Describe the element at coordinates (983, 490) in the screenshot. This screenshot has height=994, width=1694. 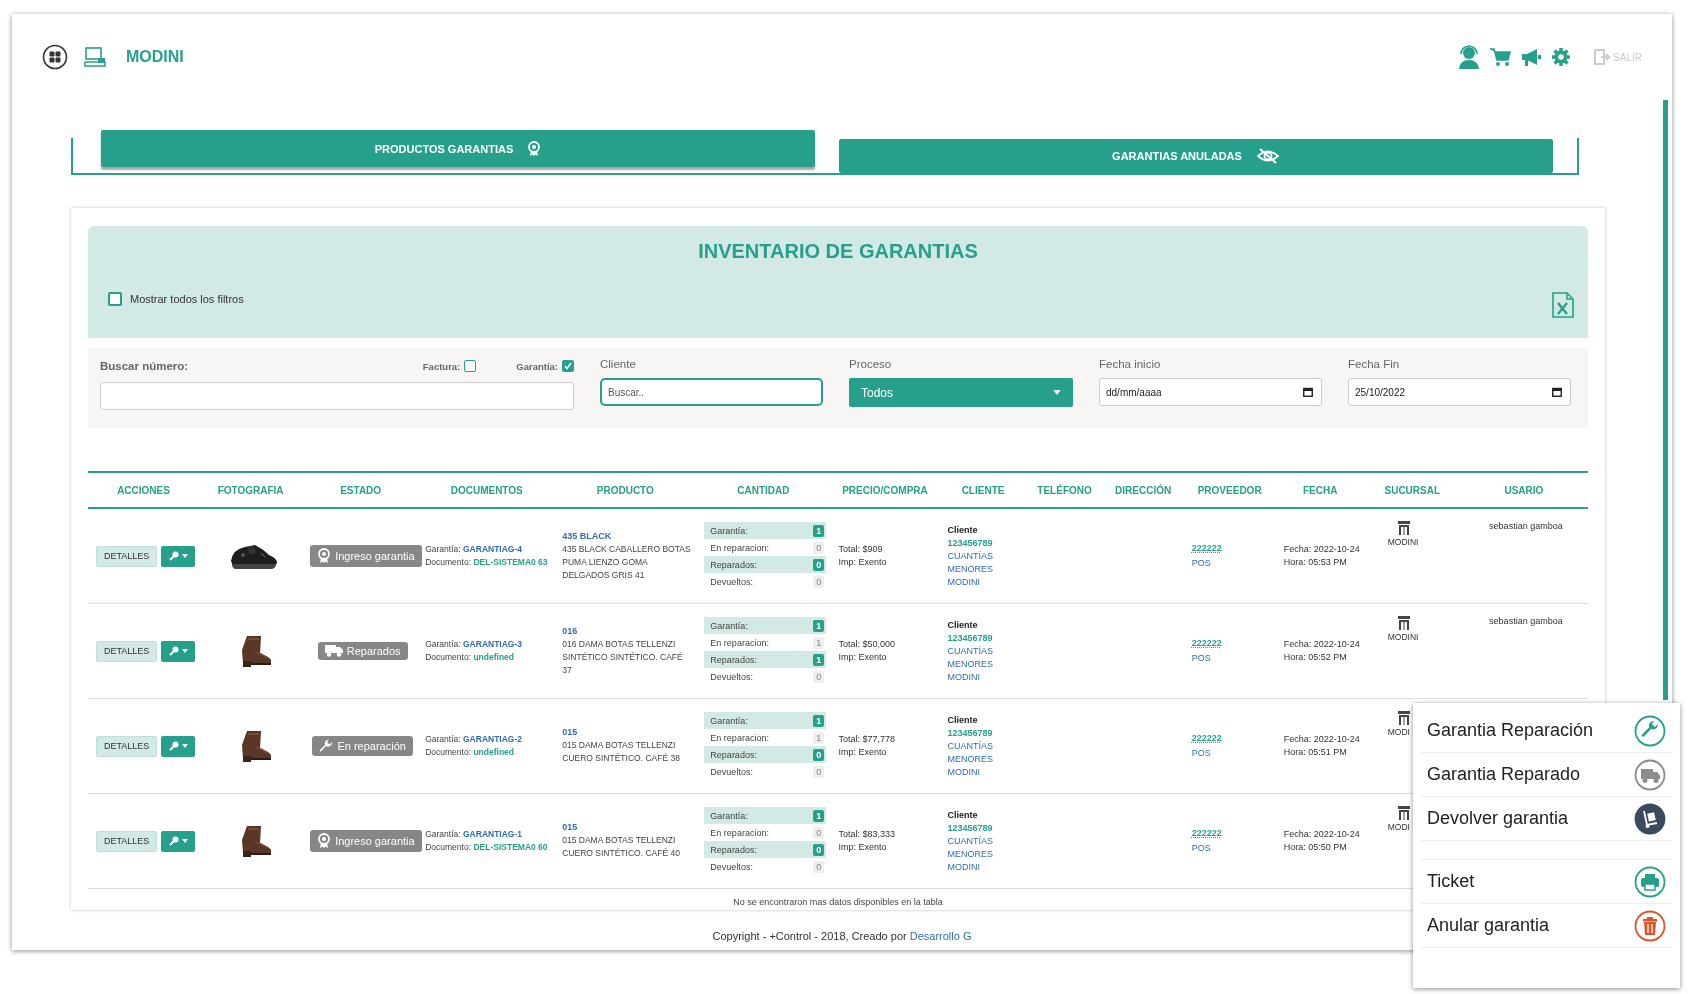
I see `column-header: CLIENTE` at that location.